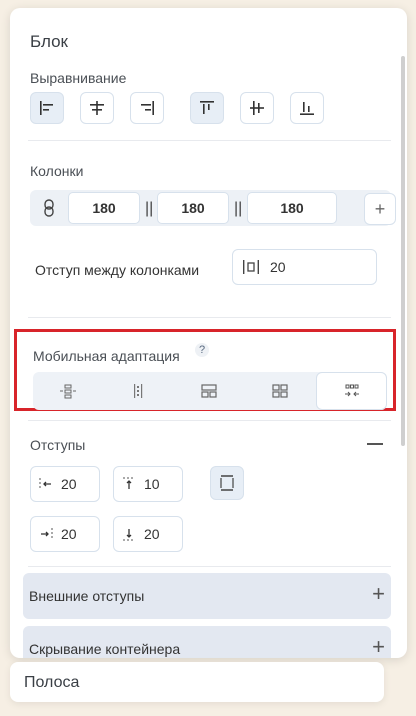 The height and width of the screenshot is (716, 416). I want to click on align-bottom-button, so click(307, 108).